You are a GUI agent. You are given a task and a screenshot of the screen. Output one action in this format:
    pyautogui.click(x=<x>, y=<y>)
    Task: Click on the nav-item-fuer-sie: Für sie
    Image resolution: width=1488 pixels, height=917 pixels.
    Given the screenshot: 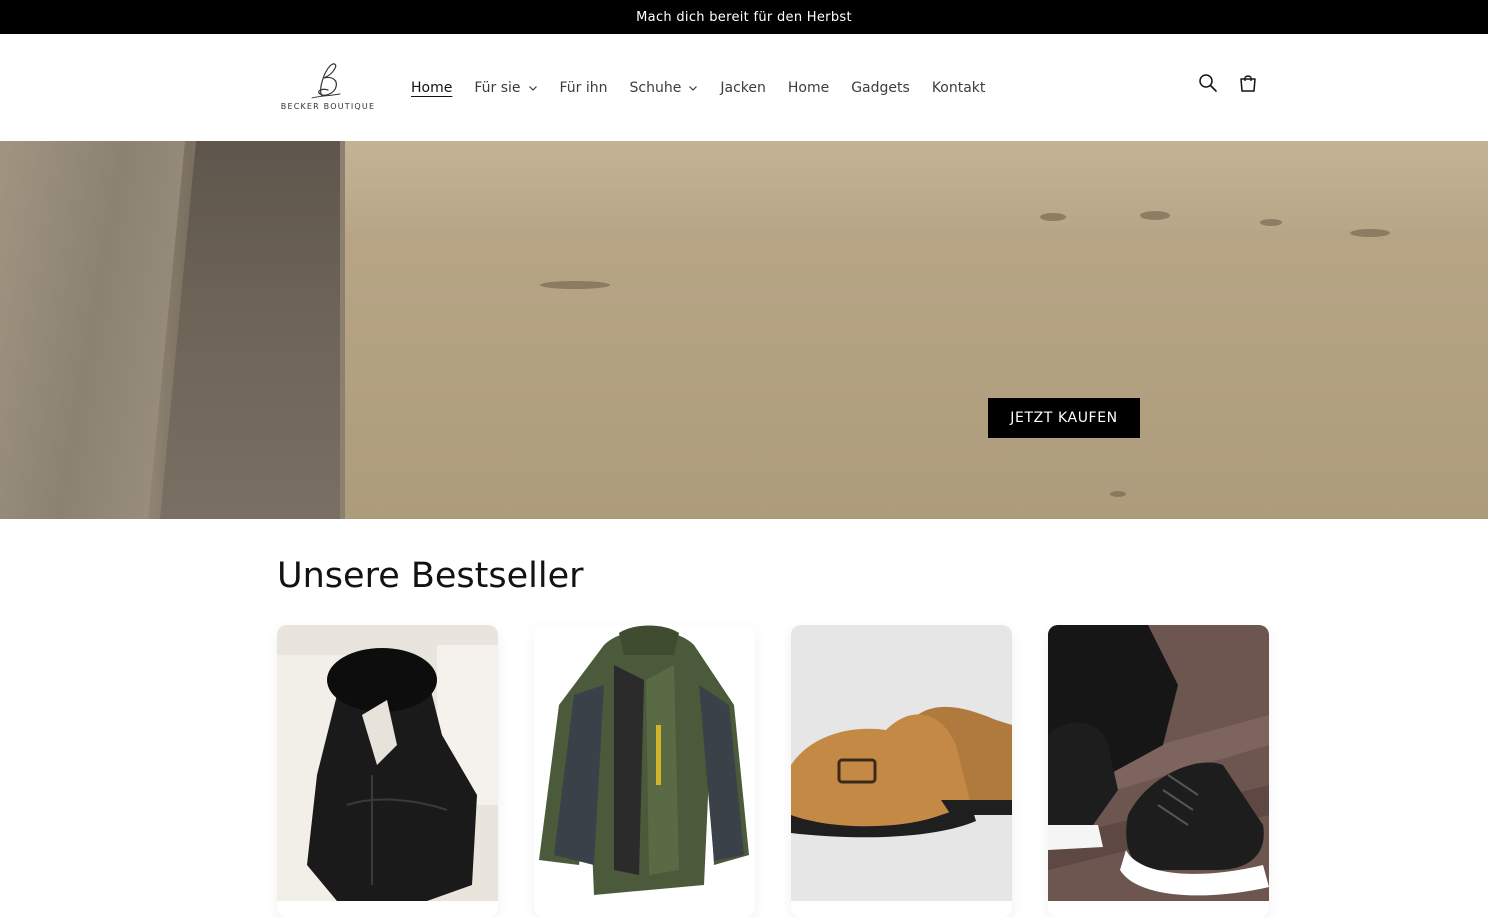 What is the action you would take?
    pyautogui.click(x=505, y=88)
    